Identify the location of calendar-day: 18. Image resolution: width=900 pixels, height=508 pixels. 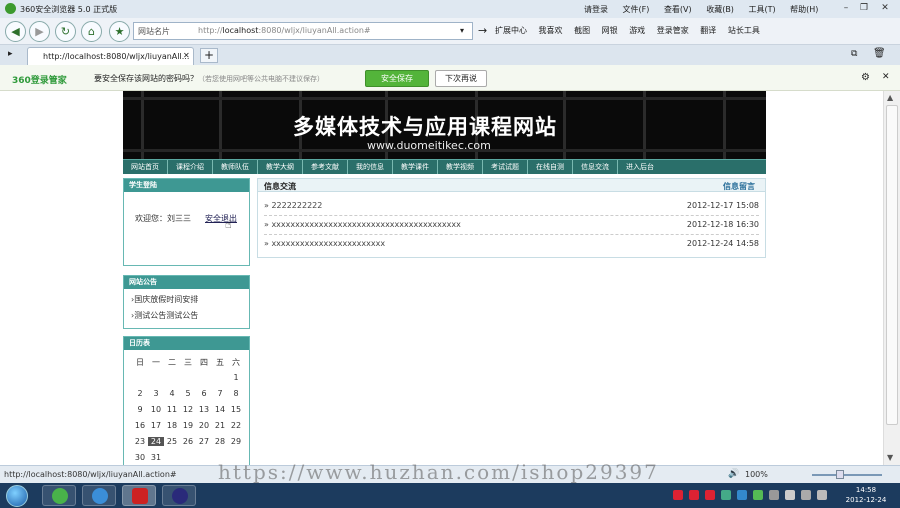
(172, 425).